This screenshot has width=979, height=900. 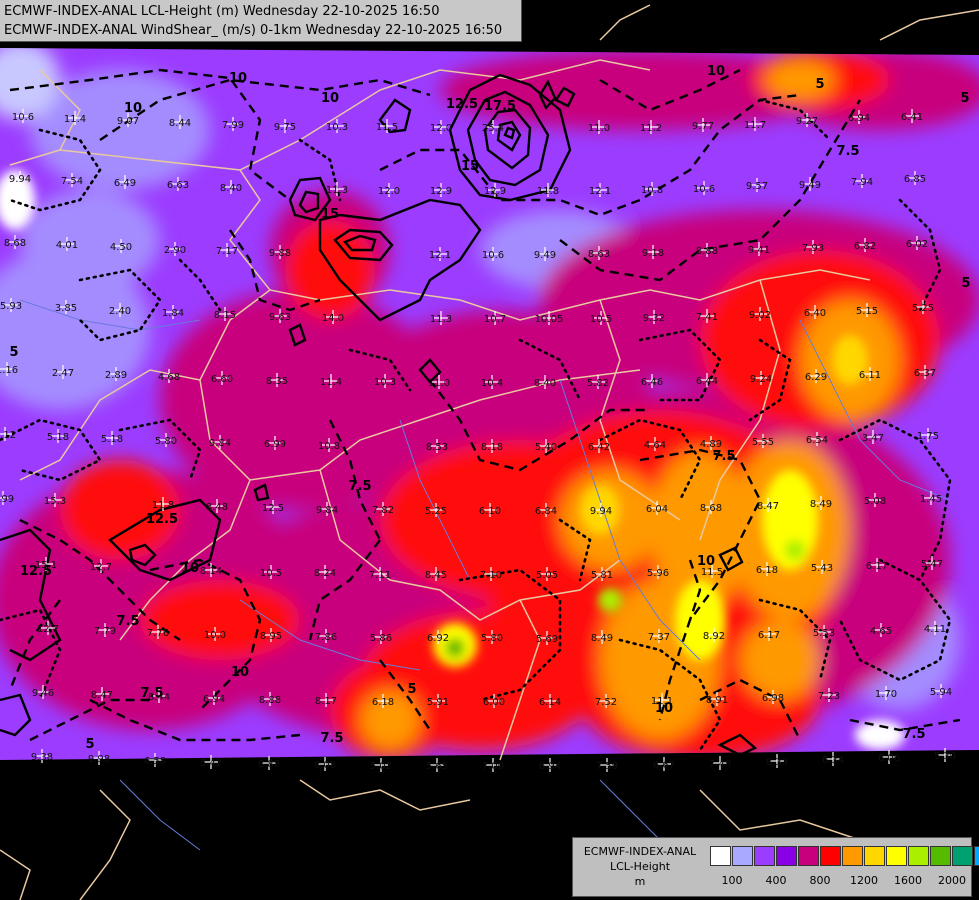 I want to click on grid-value: 9.24, so click(x=761, y=379).